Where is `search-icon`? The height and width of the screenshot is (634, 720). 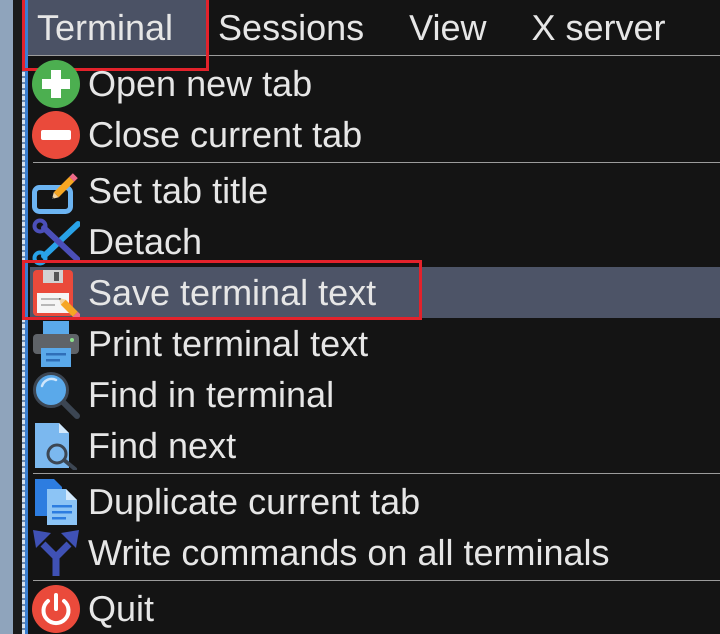 search-icon is located at coordinates (56, 394).